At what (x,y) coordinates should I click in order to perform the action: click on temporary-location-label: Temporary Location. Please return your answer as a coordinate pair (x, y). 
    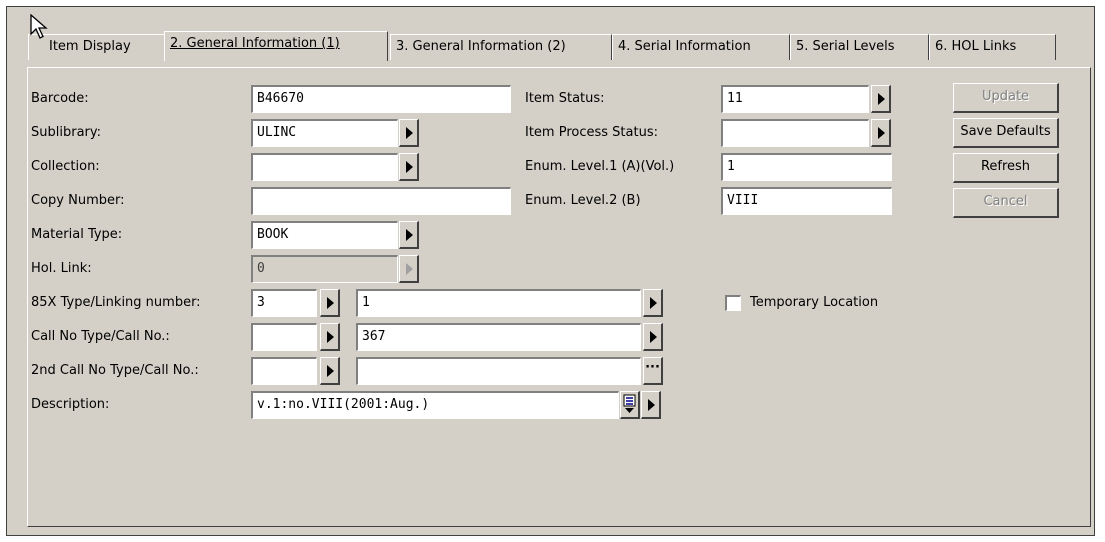
    Looking at the image, I should click on (814, 302).